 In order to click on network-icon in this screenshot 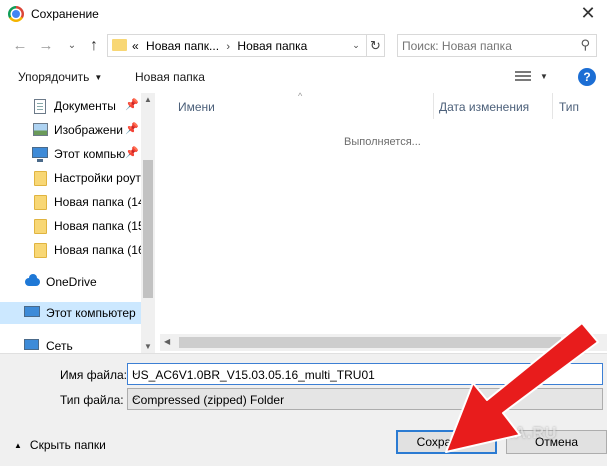, I will do `click(31, 344)`.